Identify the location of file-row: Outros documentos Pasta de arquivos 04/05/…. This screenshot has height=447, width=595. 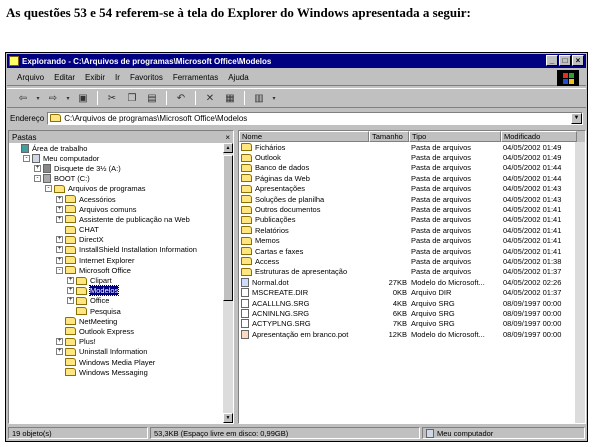
(412, 209).